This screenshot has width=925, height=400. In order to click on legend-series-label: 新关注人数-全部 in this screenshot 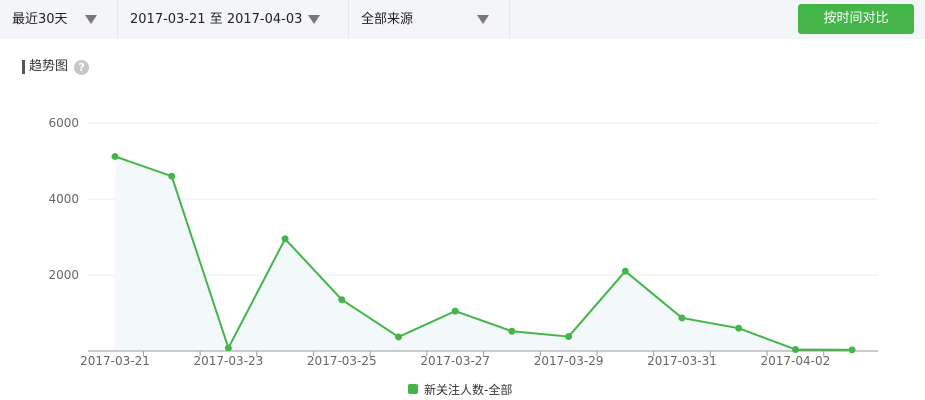, I will do `click(468, 389)`.